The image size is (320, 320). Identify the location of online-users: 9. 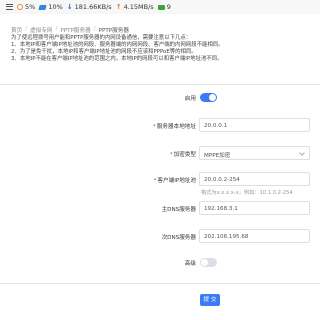
(164, 7).